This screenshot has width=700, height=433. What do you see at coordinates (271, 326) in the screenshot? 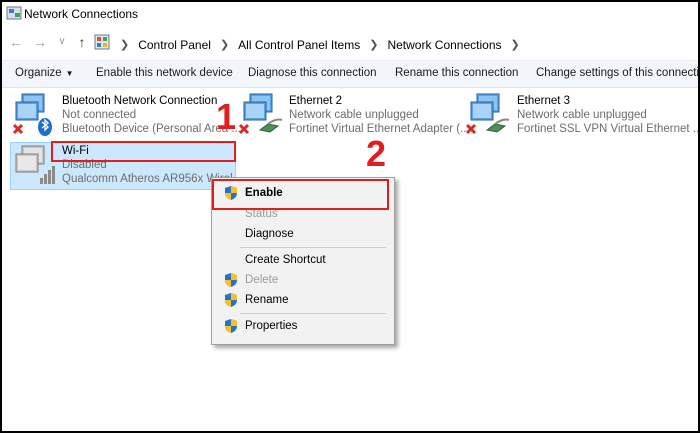
I see `menu-label: Properties` at bounding box center [271, 326].